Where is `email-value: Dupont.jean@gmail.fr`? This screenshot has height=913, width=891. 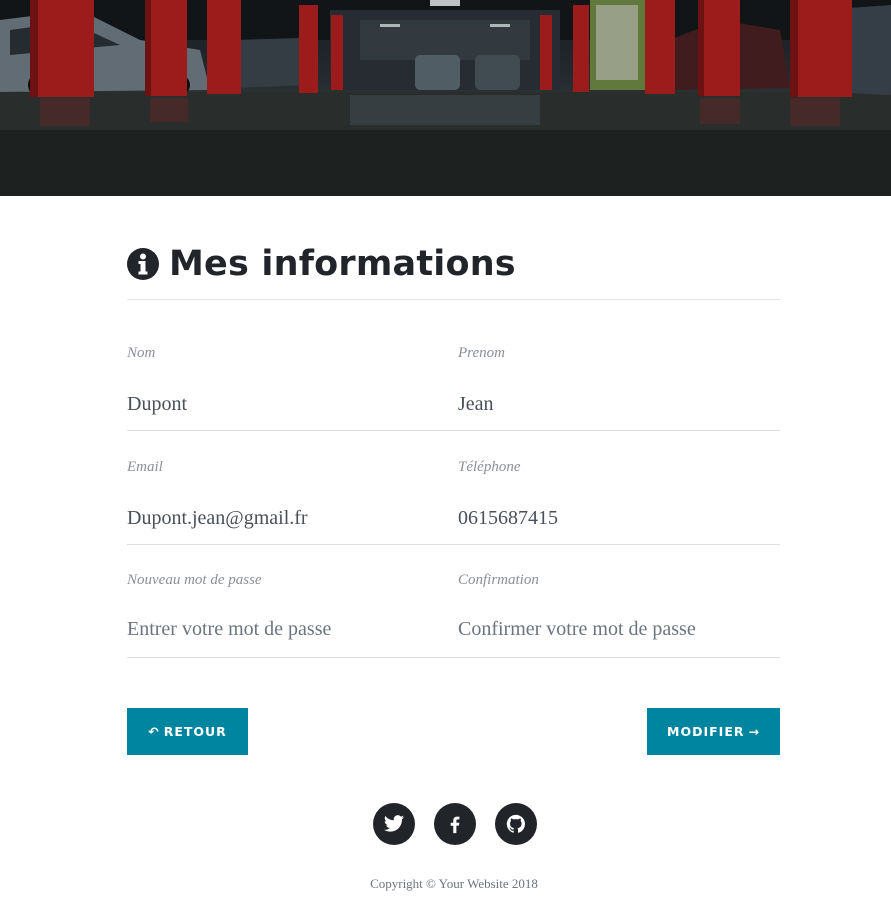 email-value: Dupont.jean@gmail.fr is located at coordinates (217, 518).